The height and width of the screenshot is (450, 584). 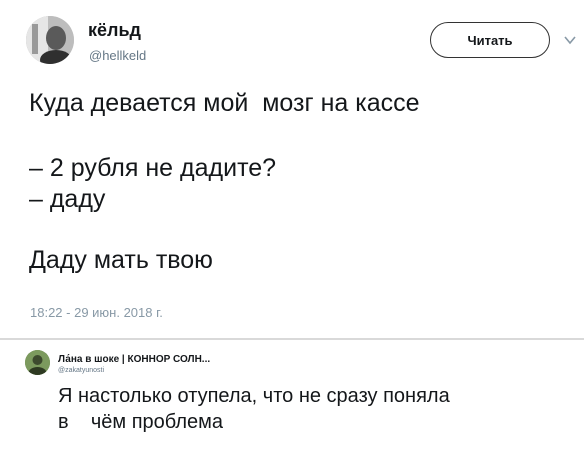 What do you see at coordinates (224, 103) in the screenshot?
I see `tweet-text-line: Куда девается мой мозг на кассе` at bounding box center [224, 103].